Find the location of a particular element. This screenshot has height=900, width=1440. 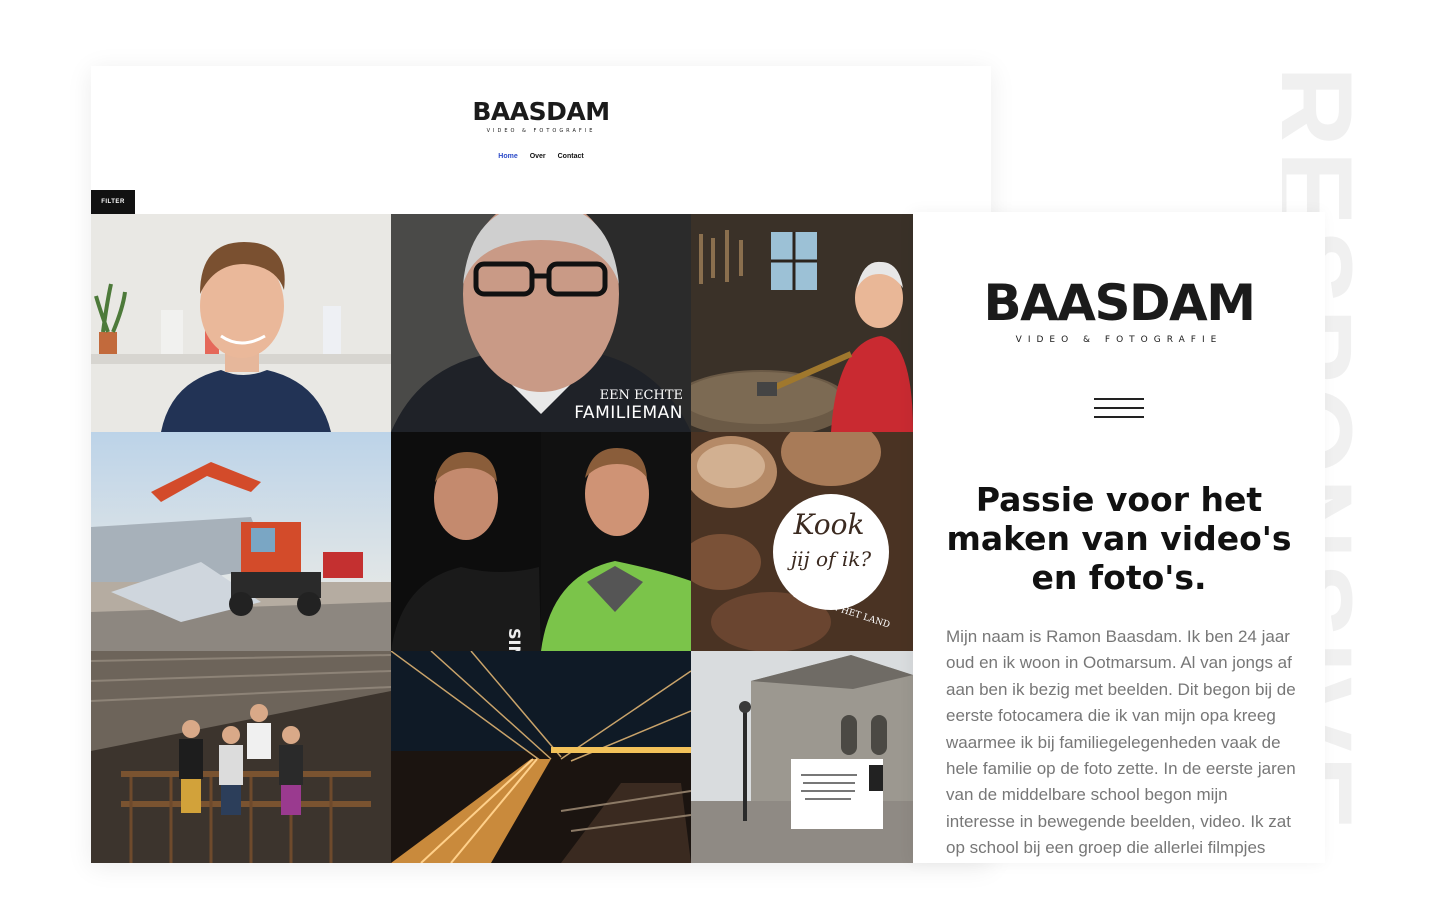

hamburger-menu-icon is located at coordinates (1119, 409).